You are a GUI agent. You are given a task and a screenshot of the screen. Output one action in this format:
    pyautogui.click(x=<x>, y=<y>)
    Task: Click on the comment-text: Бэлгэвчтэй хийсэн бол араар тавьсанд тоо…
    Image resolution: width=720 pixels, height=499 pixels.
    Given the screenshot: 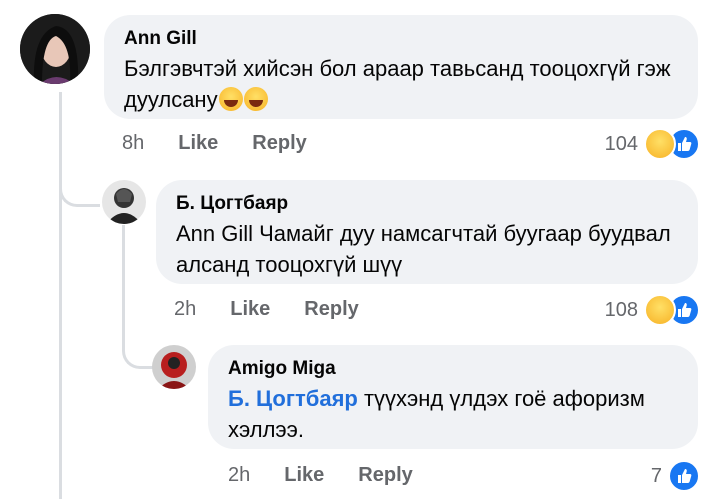 What is the action you would take?
    pyautogui.click(x=404, y=84)
    